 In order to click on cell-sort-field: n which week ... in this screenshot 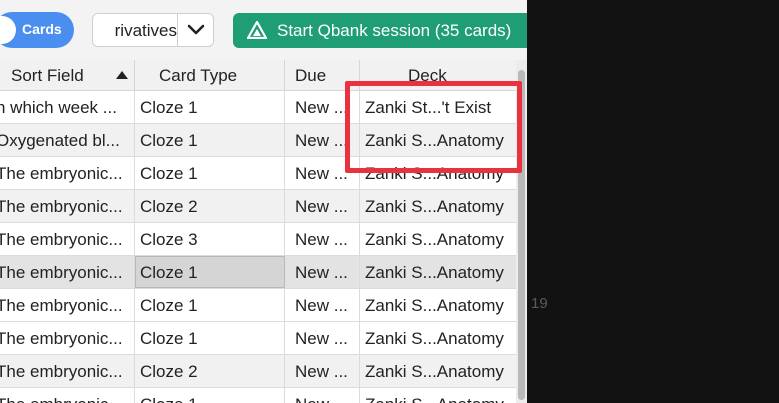, I will do `click(67, 107)`.